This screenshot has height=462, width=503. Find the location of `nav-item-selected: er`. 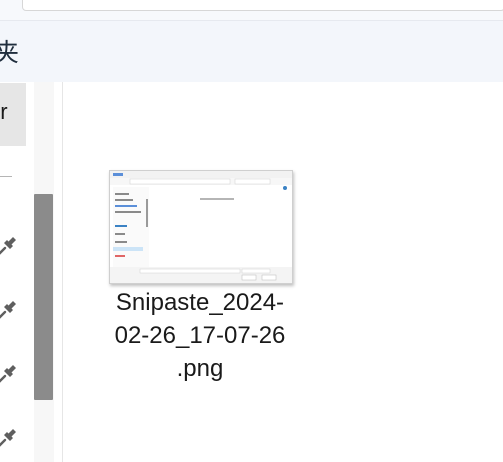

nav-item-selected: er is located at coordinates (13, 114).